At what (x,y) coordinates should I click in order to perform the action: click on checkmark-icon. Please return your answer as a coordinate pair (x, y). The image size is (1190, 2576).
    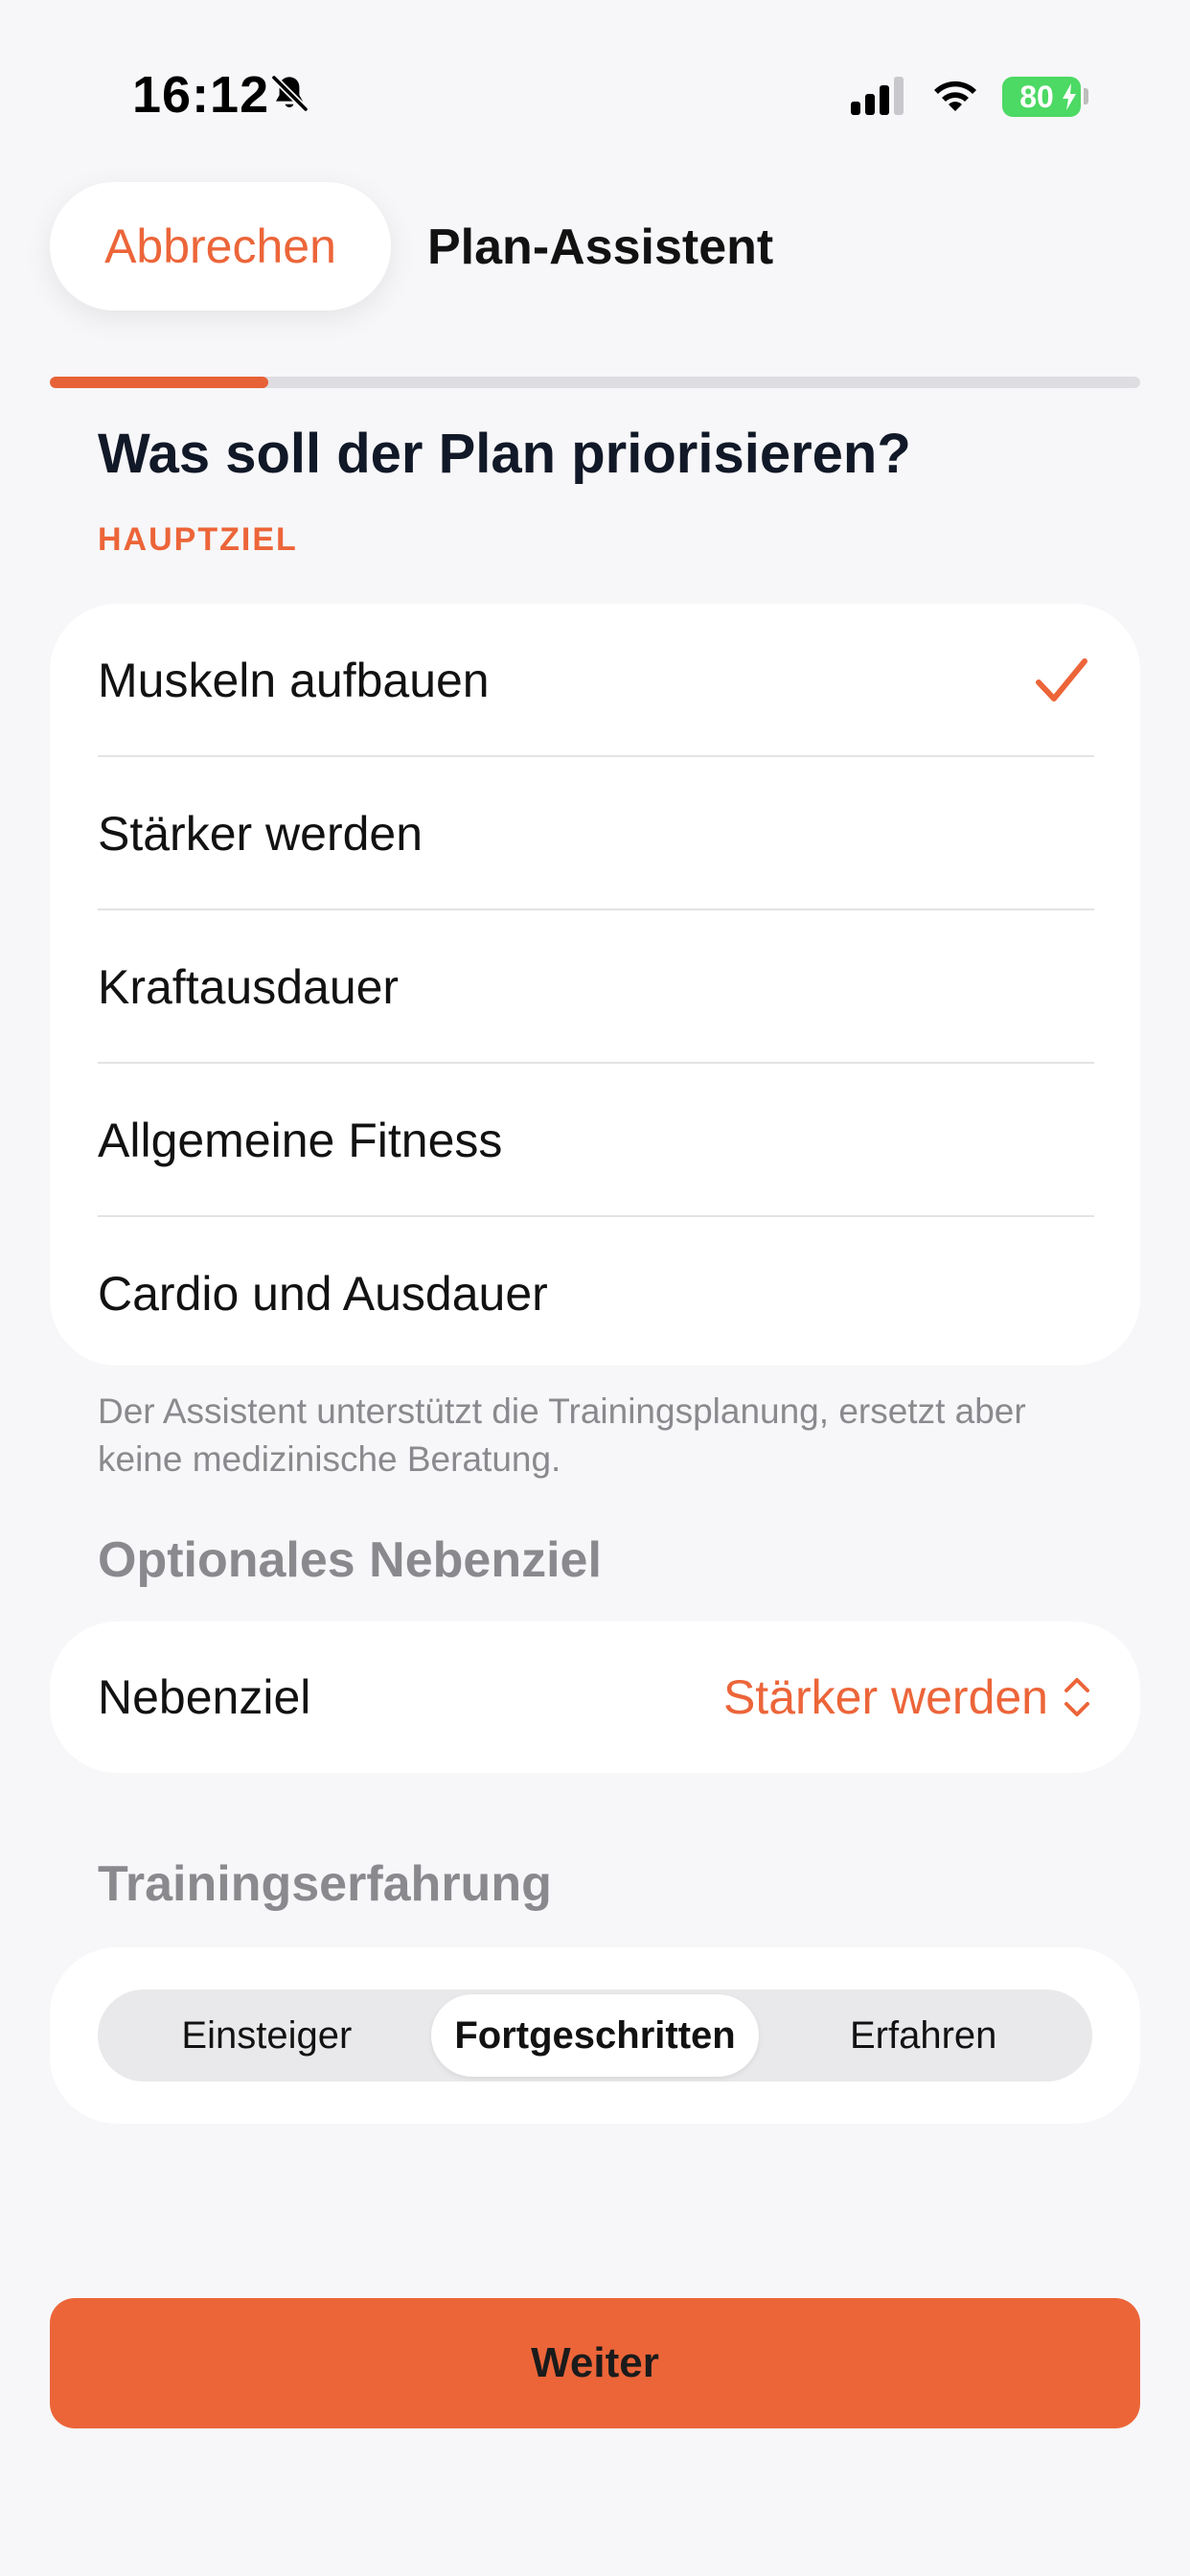
    Looking at the image, I should click on (1062, 680).